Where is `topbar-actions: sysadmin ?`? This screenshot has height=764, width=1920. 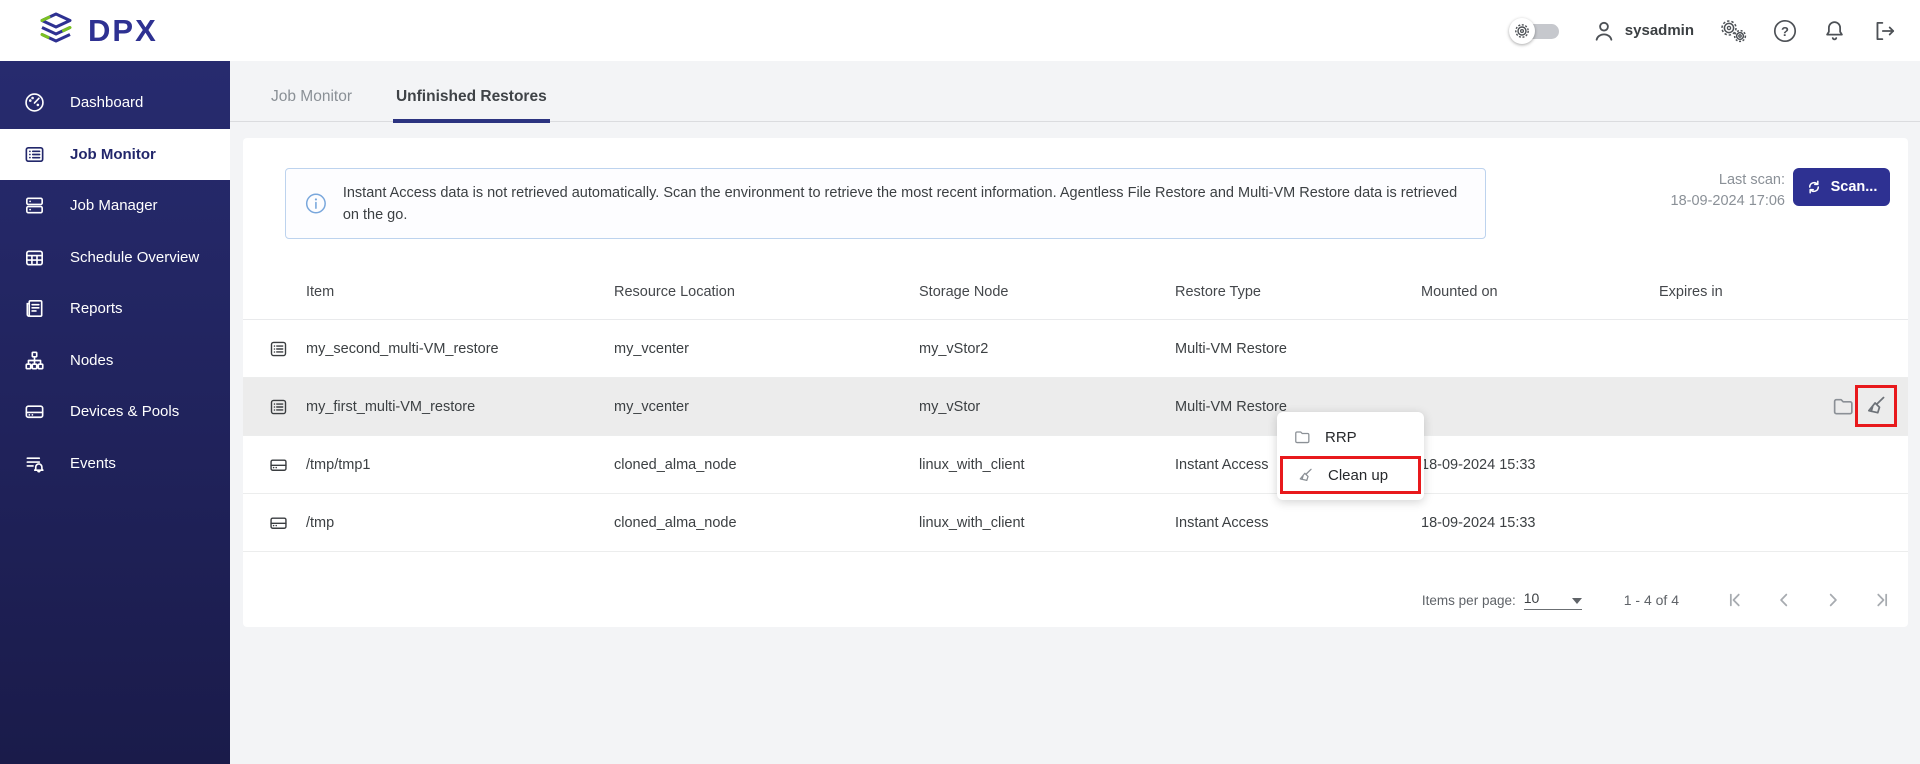 topbar-actions: sysadmin ? is located at coordinates (1703, 30).